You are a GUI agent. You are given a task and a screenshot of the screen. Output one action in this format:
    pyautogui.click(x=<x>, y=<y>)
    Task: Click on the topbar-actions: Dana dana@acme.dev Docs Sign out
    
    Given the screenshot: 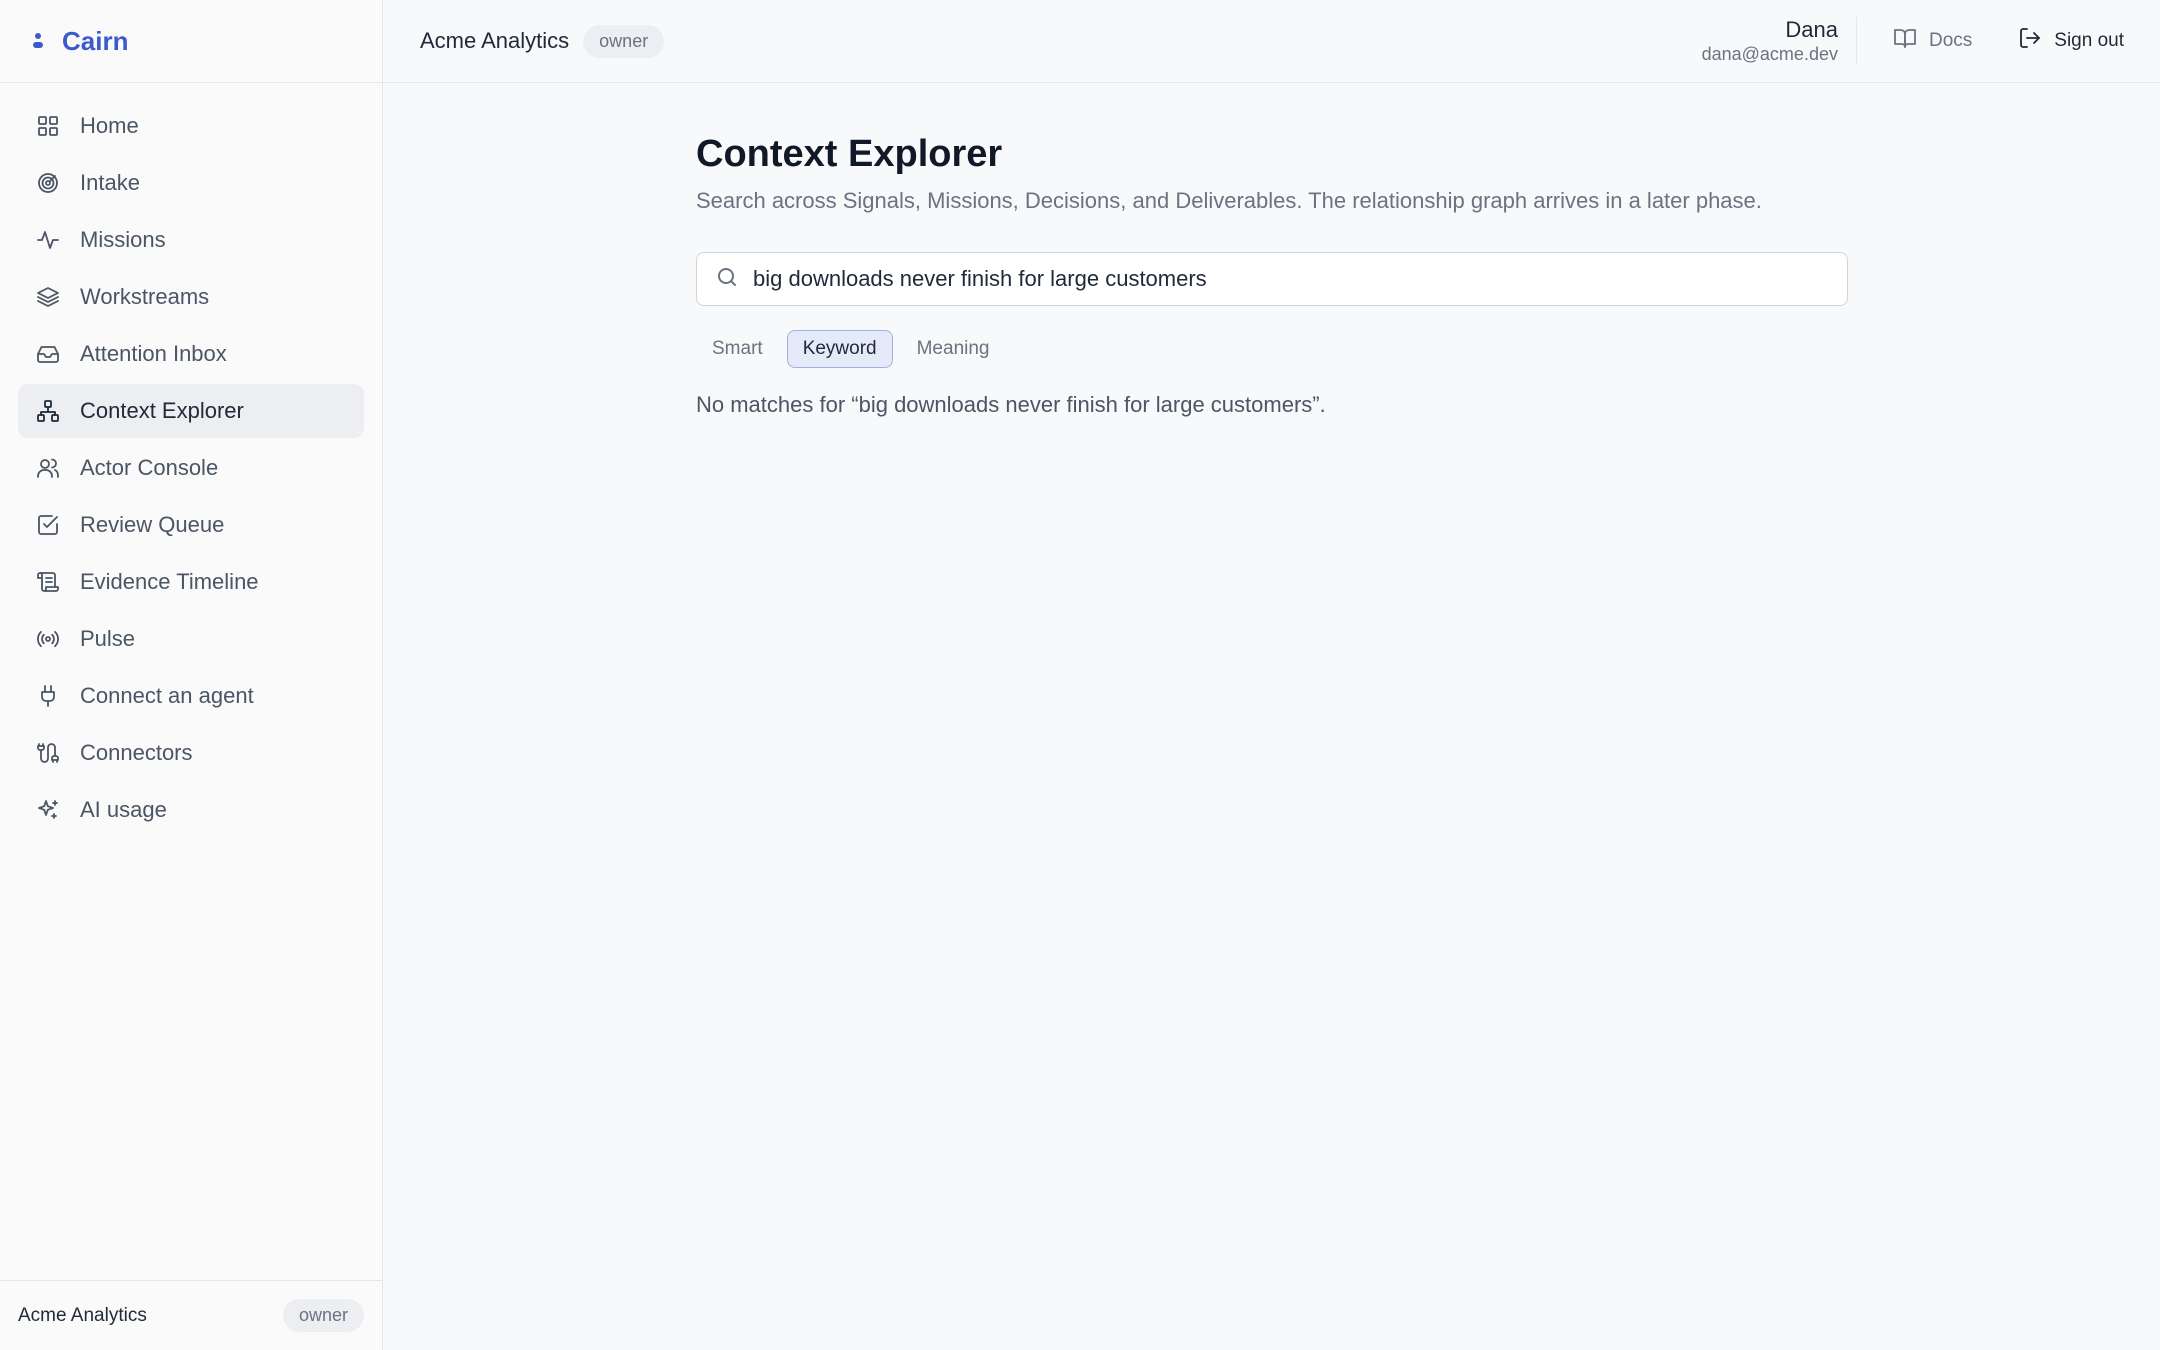 What is the action you would take?
    pyautogui.click(x=1913, y=41)
    